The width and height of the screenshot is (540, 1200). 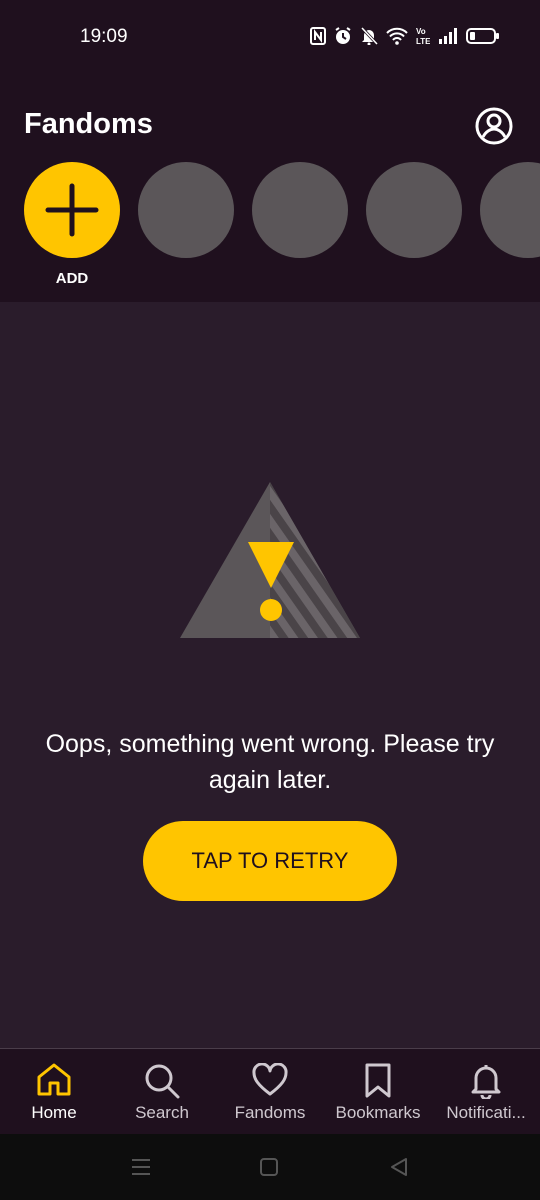 What do you see at coordinates (104, 36) in the screenshot?
I see `status-time: 19:09` at bounding box center [104, 36].